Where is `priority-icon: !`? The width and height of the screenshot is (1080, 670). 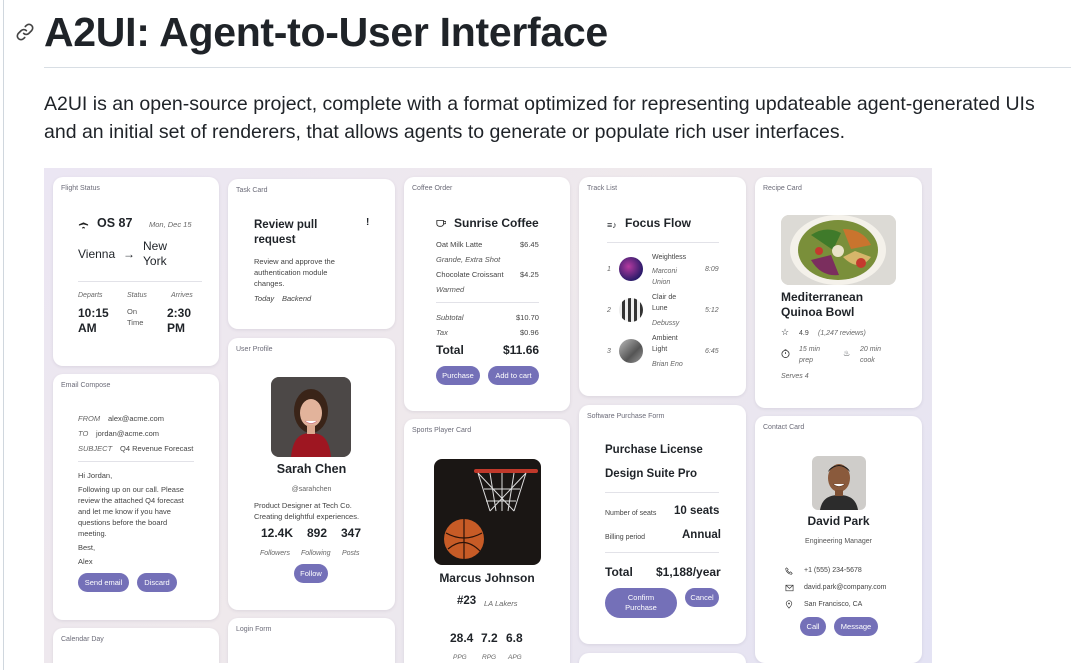 priority-icon: ! is located at coordinates (368, 222).